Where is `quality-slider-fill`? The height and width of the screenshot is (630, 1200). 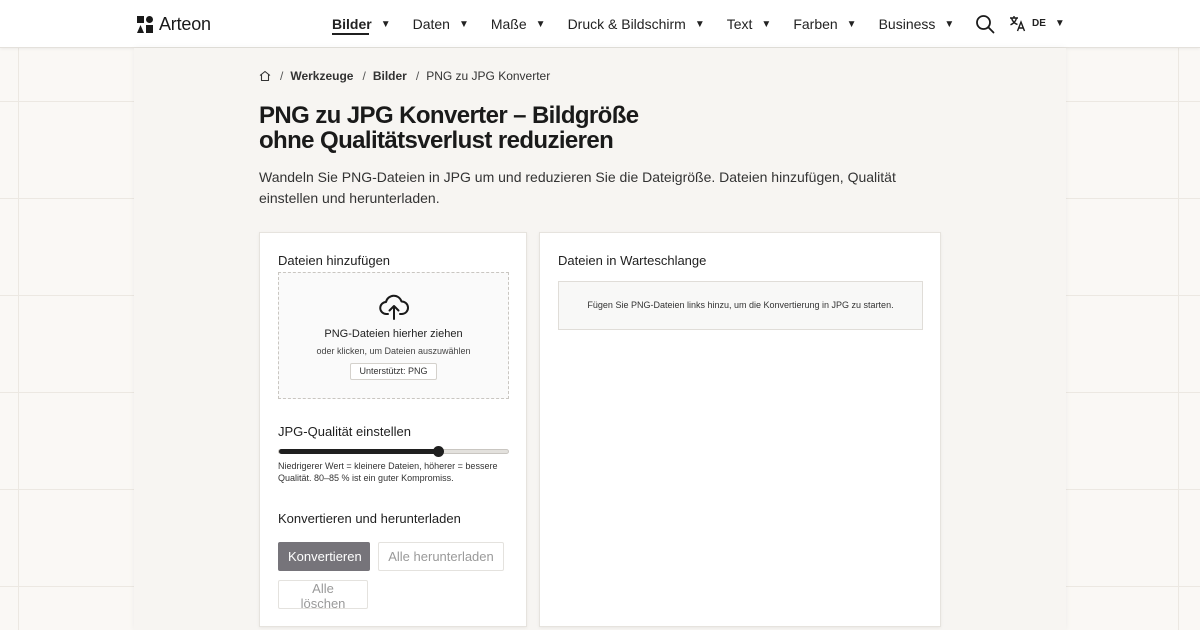 quality-slider-fill is located at coordinates (359, 451).